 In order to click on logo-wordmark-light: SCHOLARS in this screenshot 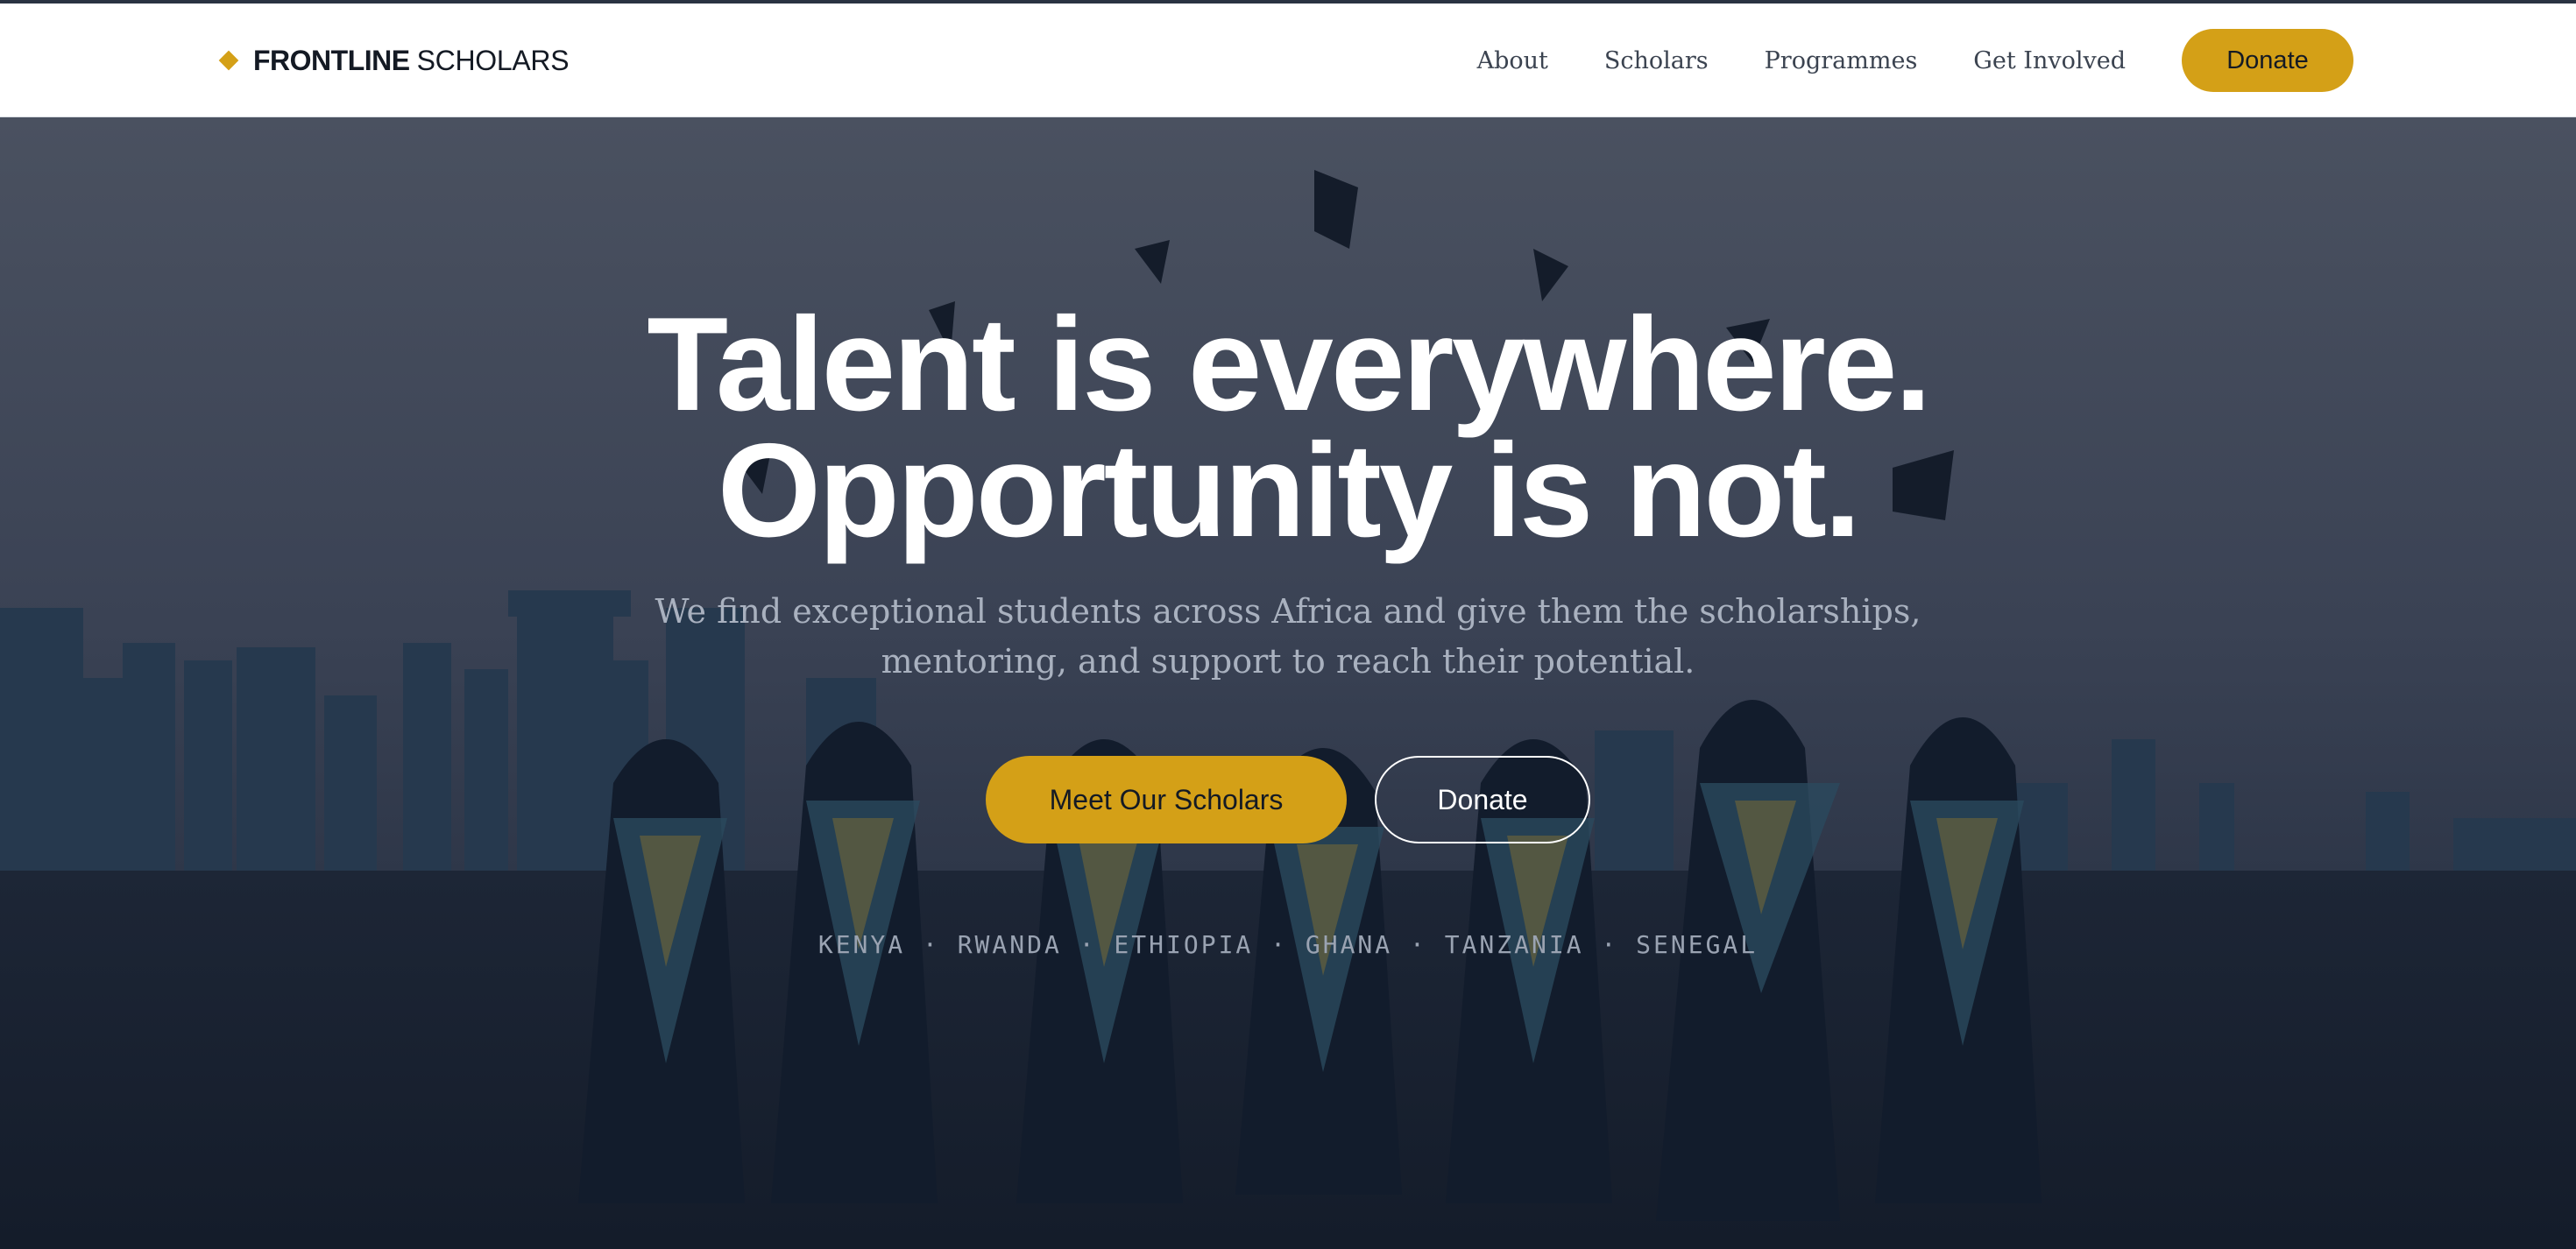, I will do `click(493, 60)`.